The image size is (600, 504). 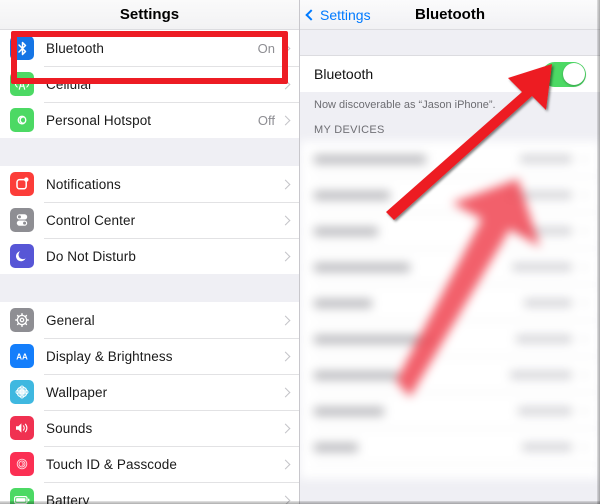 I want to click on do-not-disturb-moon-icon, so click(x=22, y=256).